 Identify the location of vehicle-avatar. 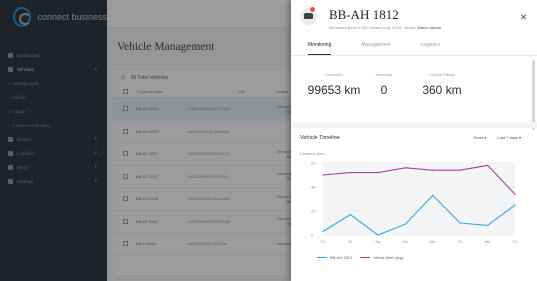
(308, 15).